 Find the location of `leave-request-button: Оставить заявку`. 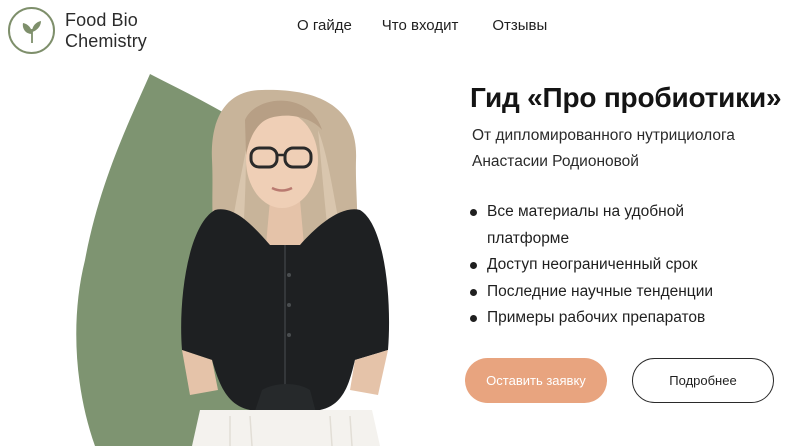

leave-request-button: Оставить заявку is located at coordinates (536, 380).